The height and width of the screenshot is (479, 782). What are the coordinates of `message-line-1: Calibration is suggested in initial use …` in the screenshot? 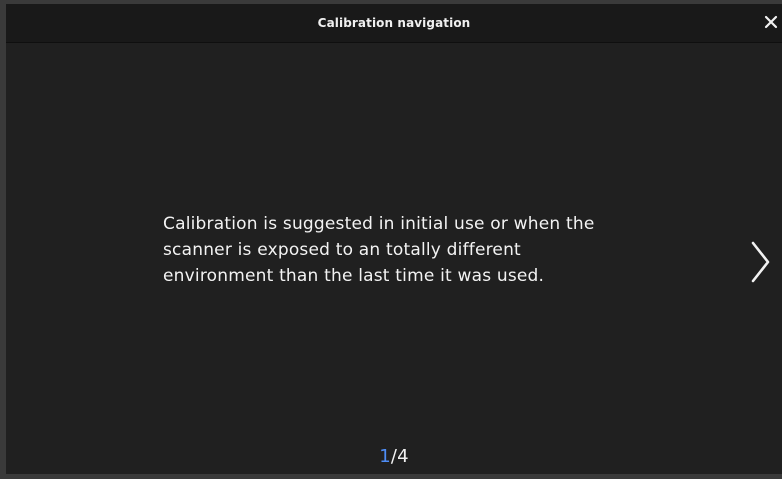 It's located at (379, 224).